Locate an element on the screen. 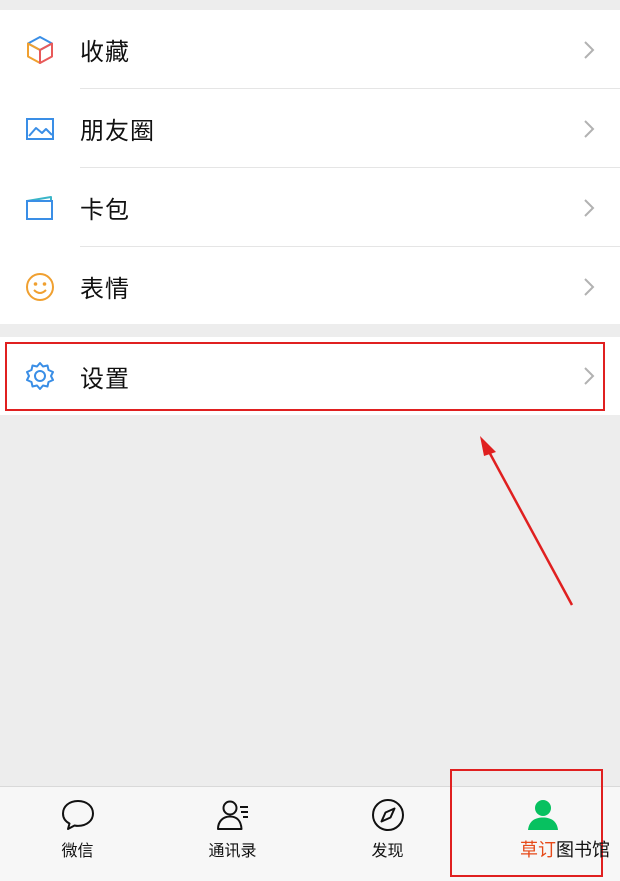 The image size is (620, 881). tab-label: 发现 is located at coordinates (387, 850).